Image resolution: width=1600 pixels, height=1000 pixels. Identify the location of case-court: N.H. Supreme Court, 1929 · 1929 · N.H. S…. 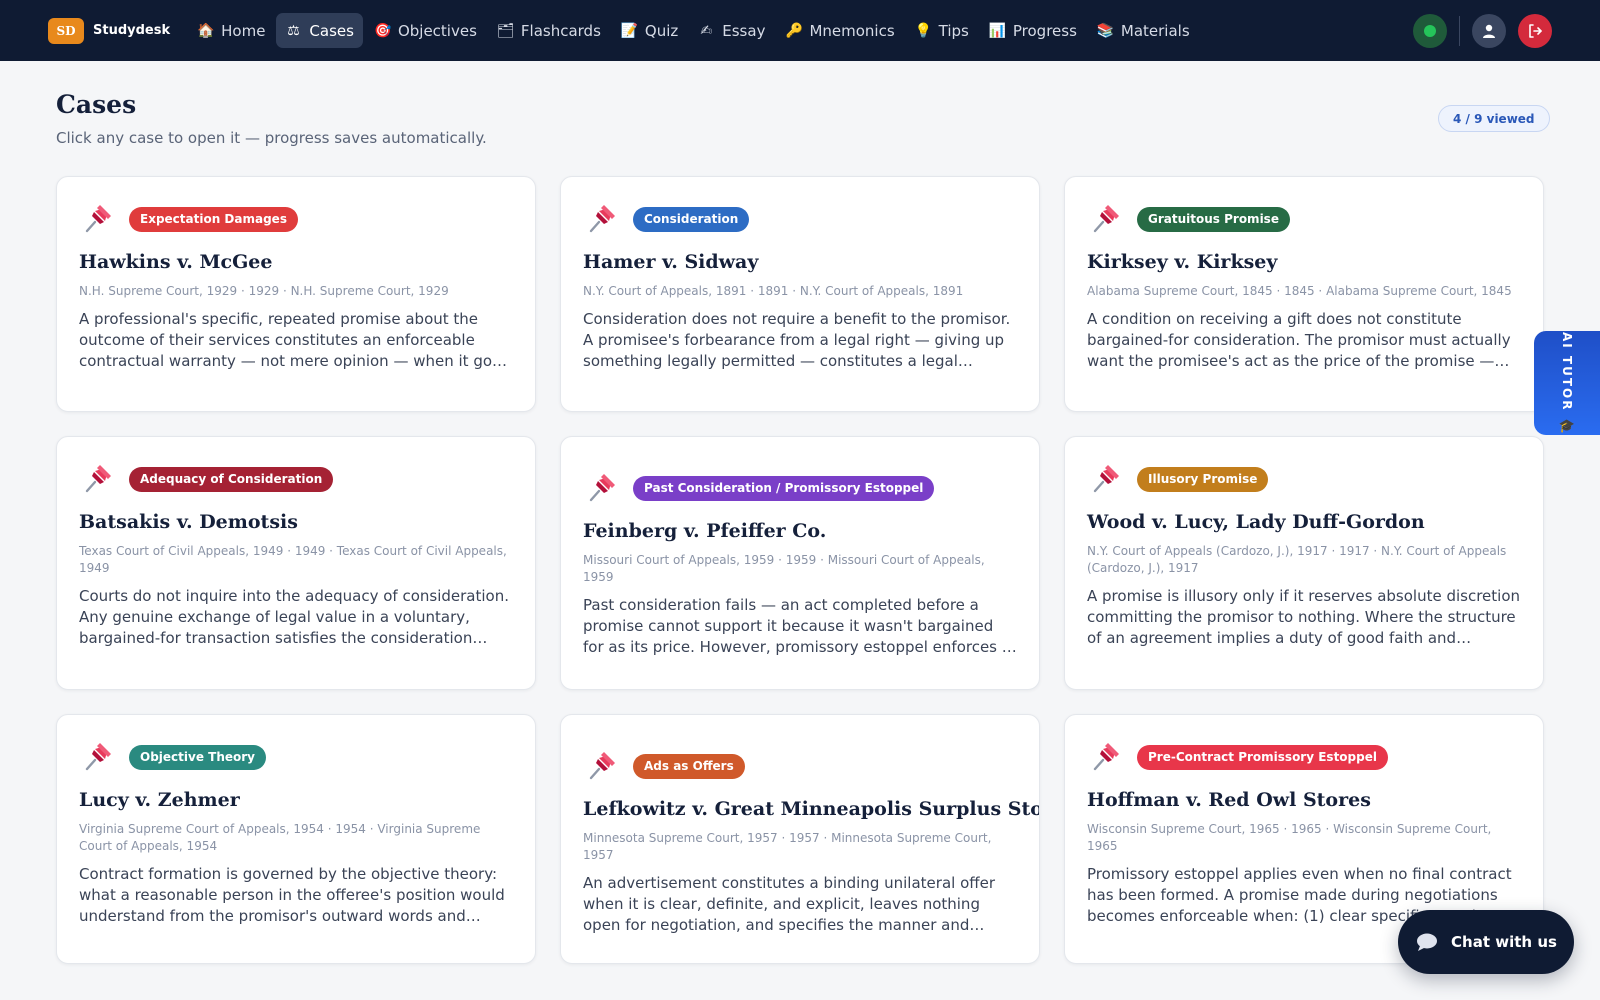
(264, 291).